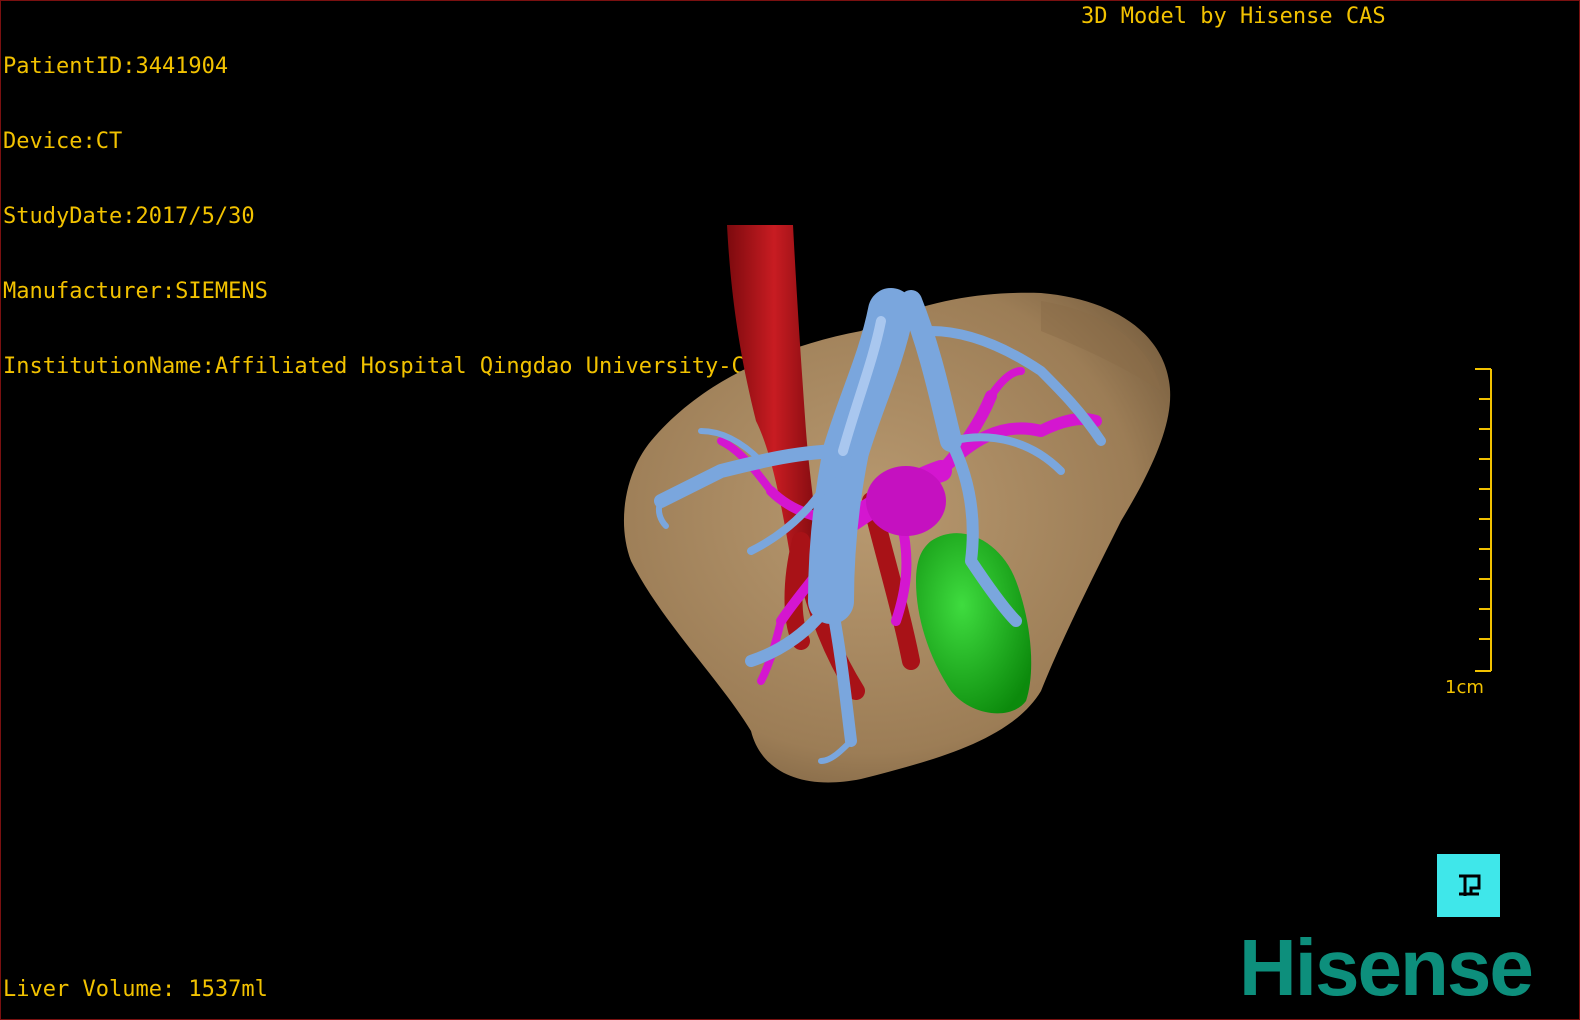 This screenshot has height=1020, width=1580. I want to click on reset-view-button, so click(1468, 885).